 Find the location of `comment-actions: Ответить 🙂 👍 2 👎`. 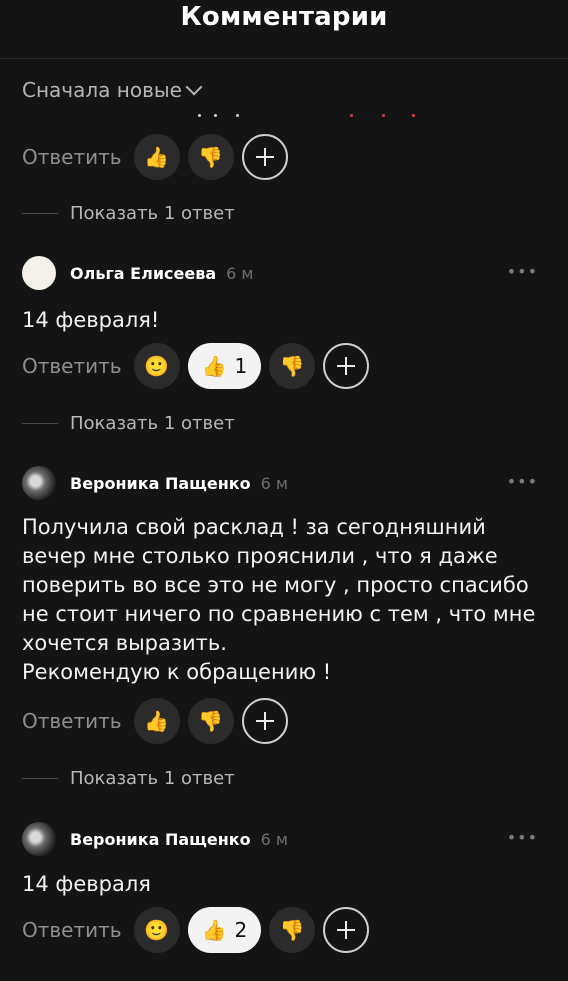

comment-actions: Ответить 🙂 👍 2 👎 is located at coordinates (196, 930).